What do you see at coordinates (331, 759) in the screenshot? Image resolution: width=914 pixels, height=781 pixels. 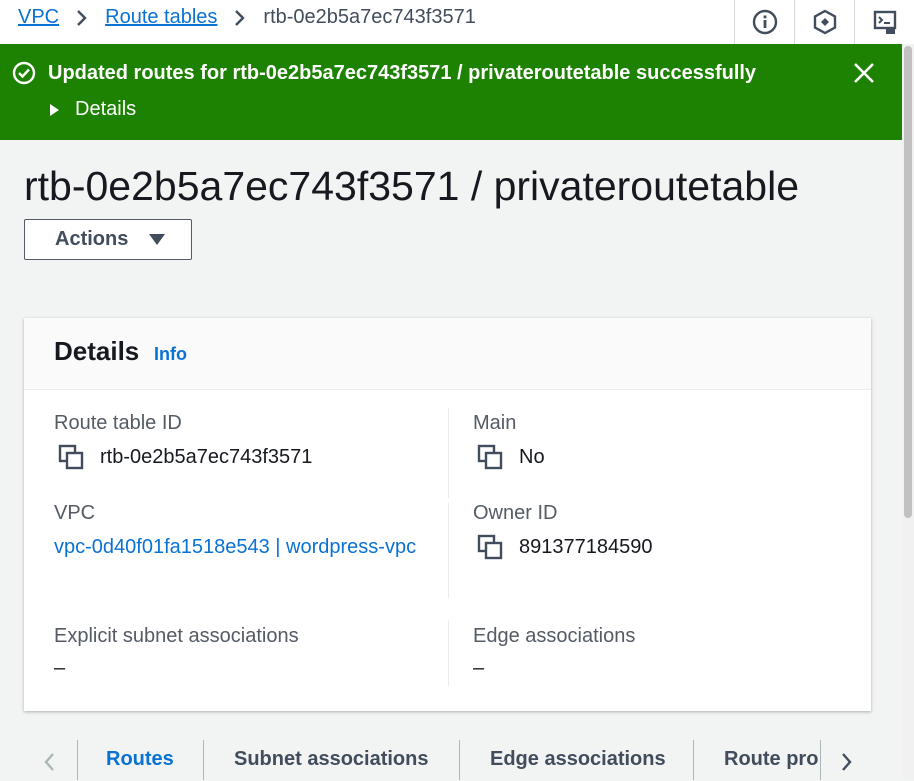 I see `tab-subnet-associations: Subnet associations` at bounding box center [331, 759].